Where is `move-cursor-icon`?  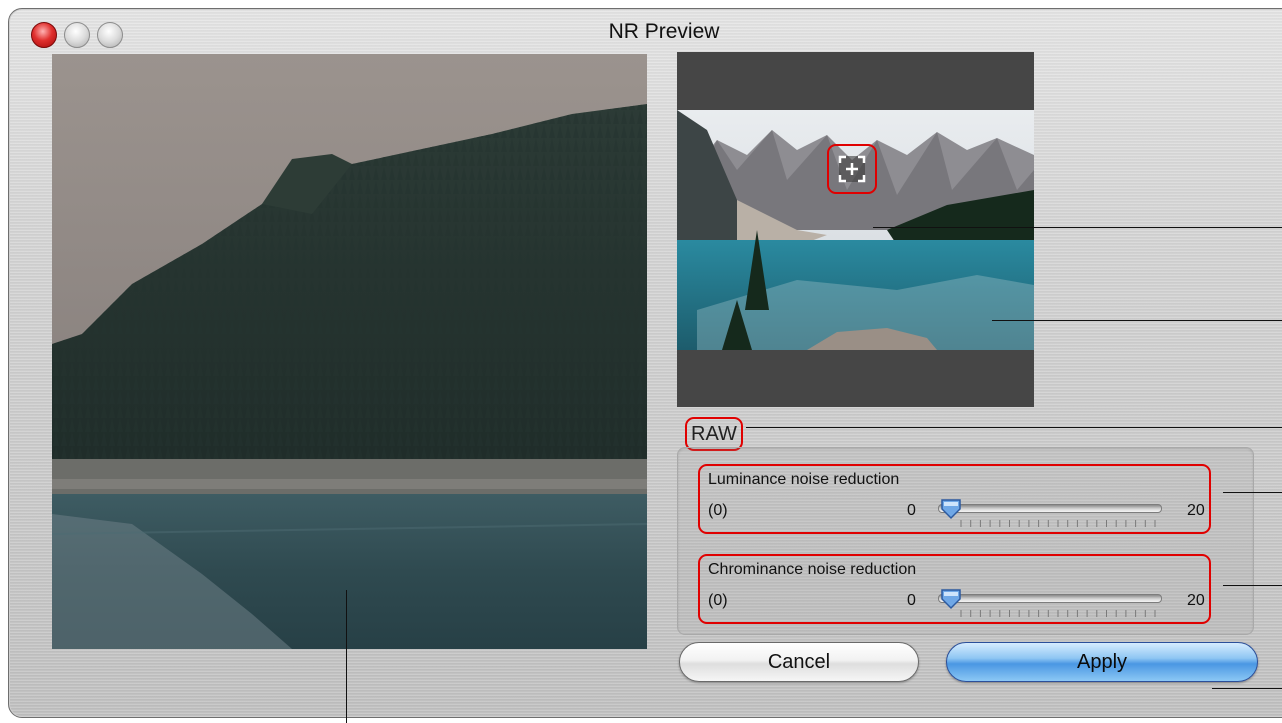 move-cursor-icon is located at coordinates (852, 169).